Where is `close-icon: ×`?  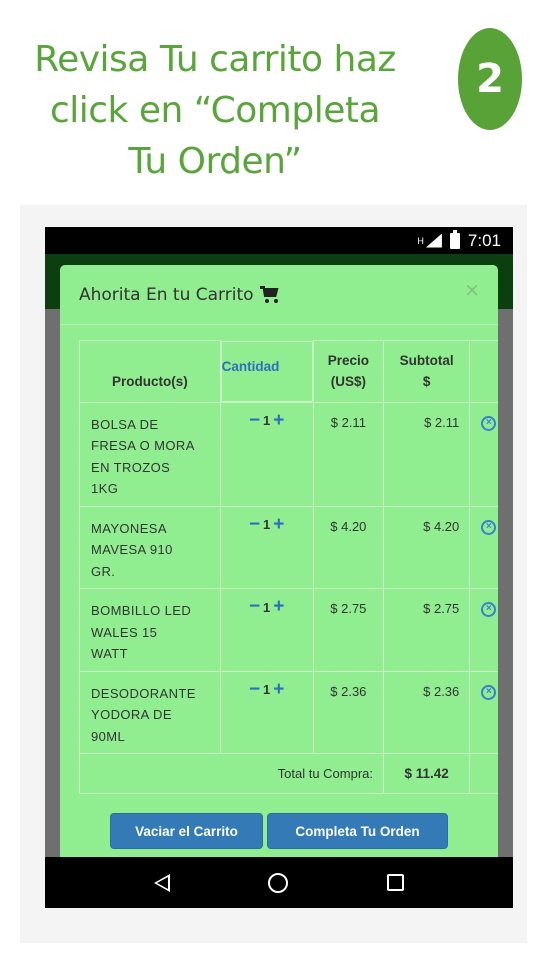
close-icon: × is located at coordinates (472, 290).